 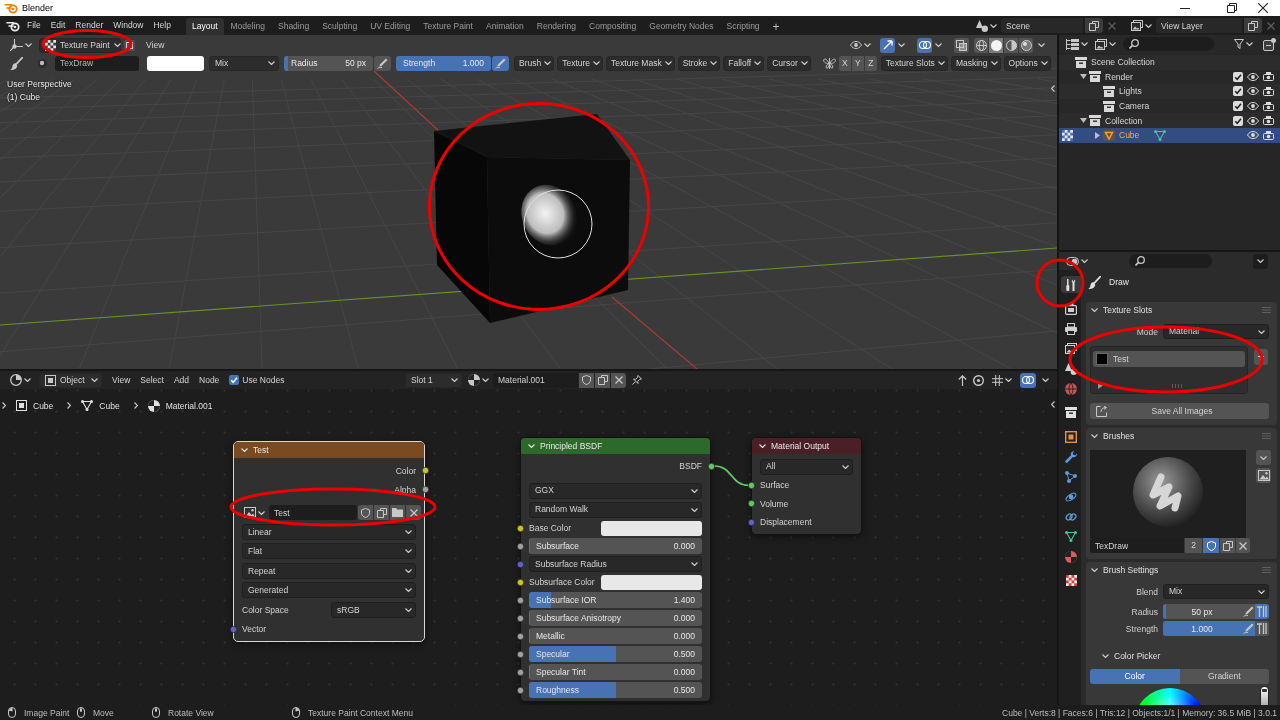 What do you see at coordinates (556, 26) in the screenshot?
I see `workspace-tab: Rendering` at bounding box center [556, 26].